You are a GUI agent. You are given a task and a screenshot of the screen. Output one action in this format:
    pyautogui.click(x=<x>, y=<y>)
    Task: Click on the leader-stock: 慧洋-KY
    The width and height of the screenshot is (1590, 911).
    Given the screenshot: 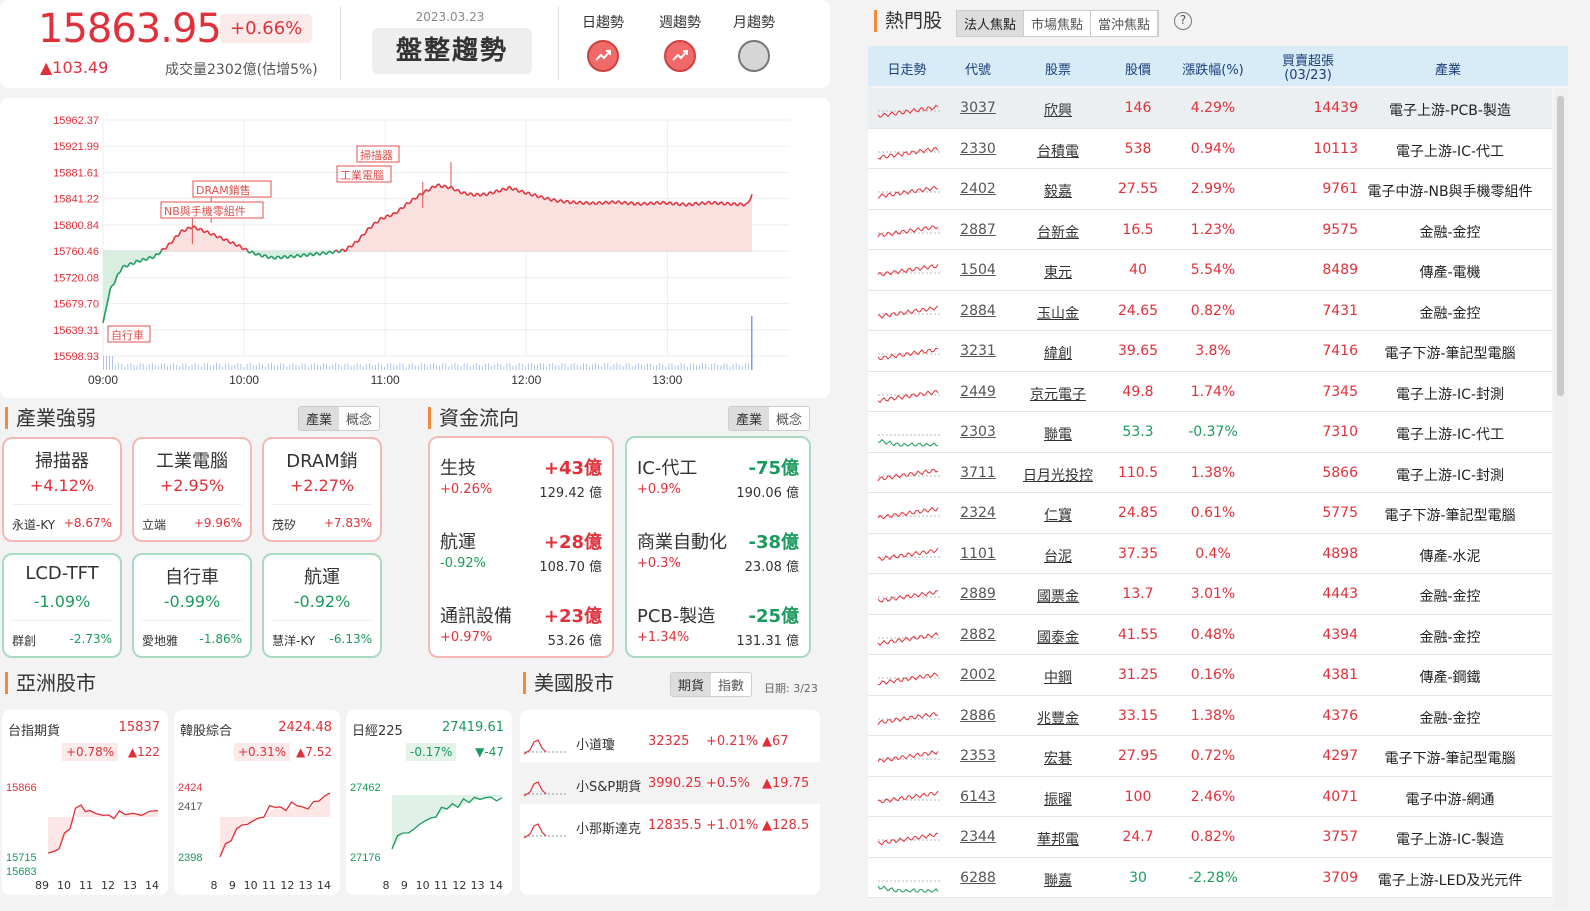 What is the action you would take?
    pyautogui.click(x=293, y=640)
    